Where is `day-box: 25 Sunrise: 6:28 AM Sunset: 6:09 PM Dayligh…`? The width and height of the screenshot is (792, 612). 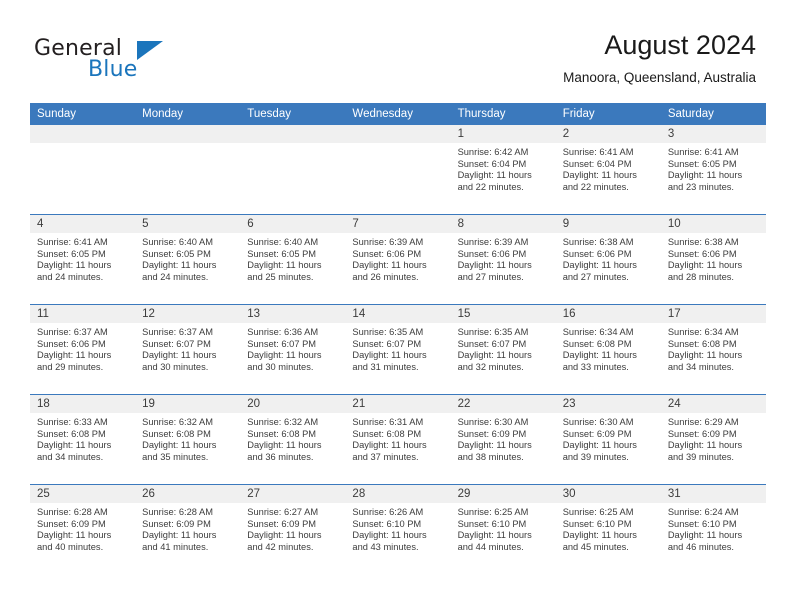
day-box: 25 Sunrise: 6:28 AM Sunset: 6:09 PM Dayligh… is located at coordinates (83, 529).